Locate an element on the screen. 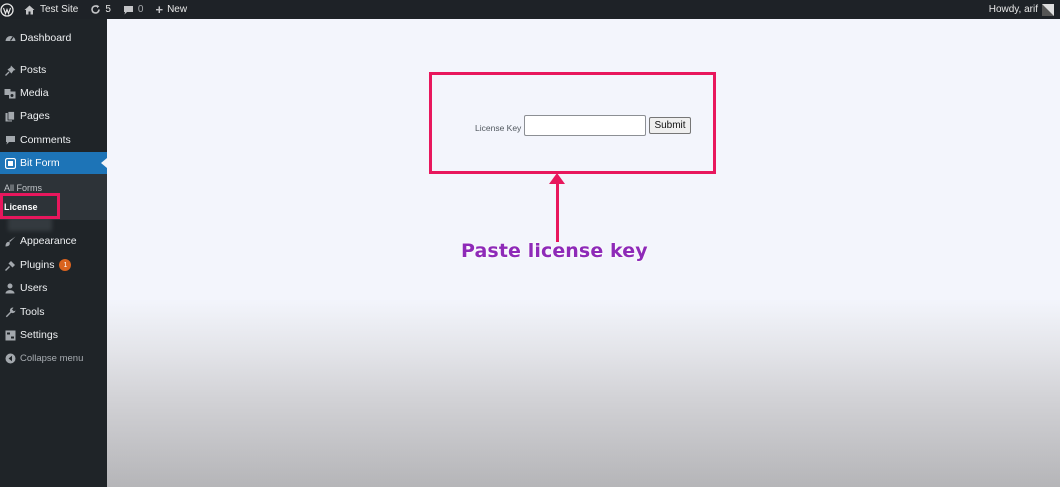  comments-count: 0 is located at coordinates (140, 9).